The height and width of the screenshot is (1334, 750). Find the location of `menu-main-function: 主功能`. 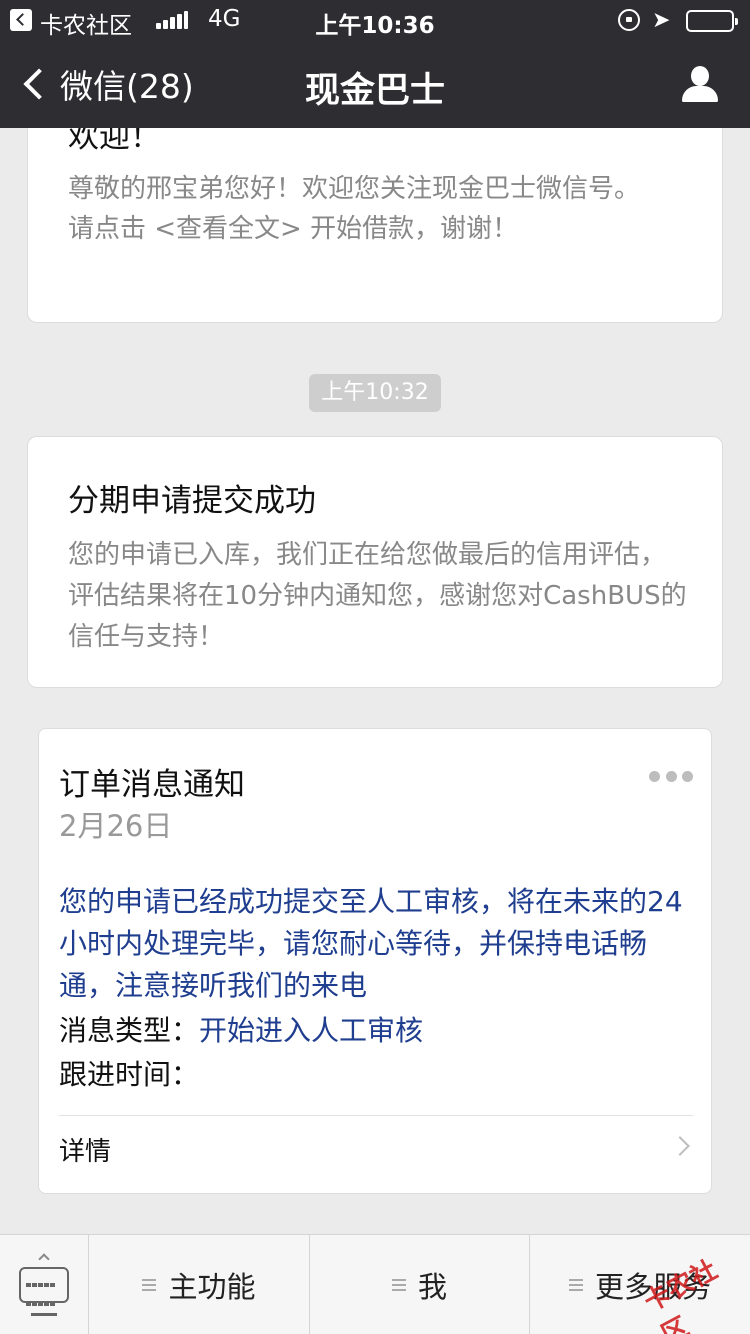

menu-main-function: 主功能 is located at coordinates (199, 1284).